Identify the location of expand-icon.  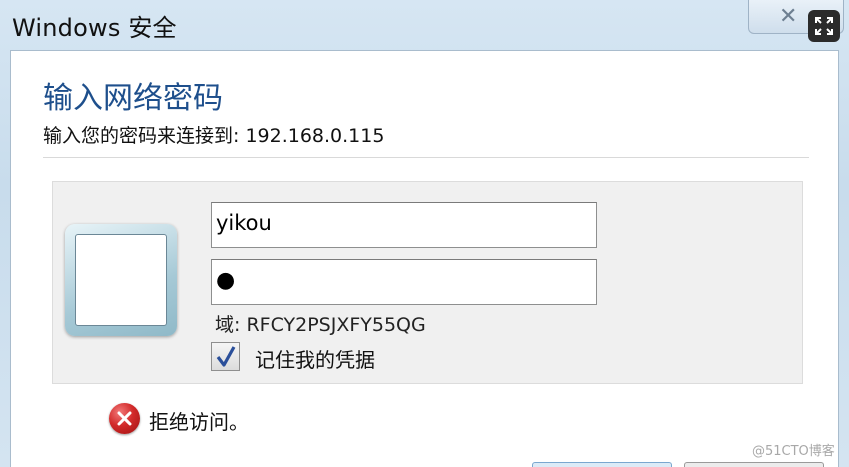
(824, 26).